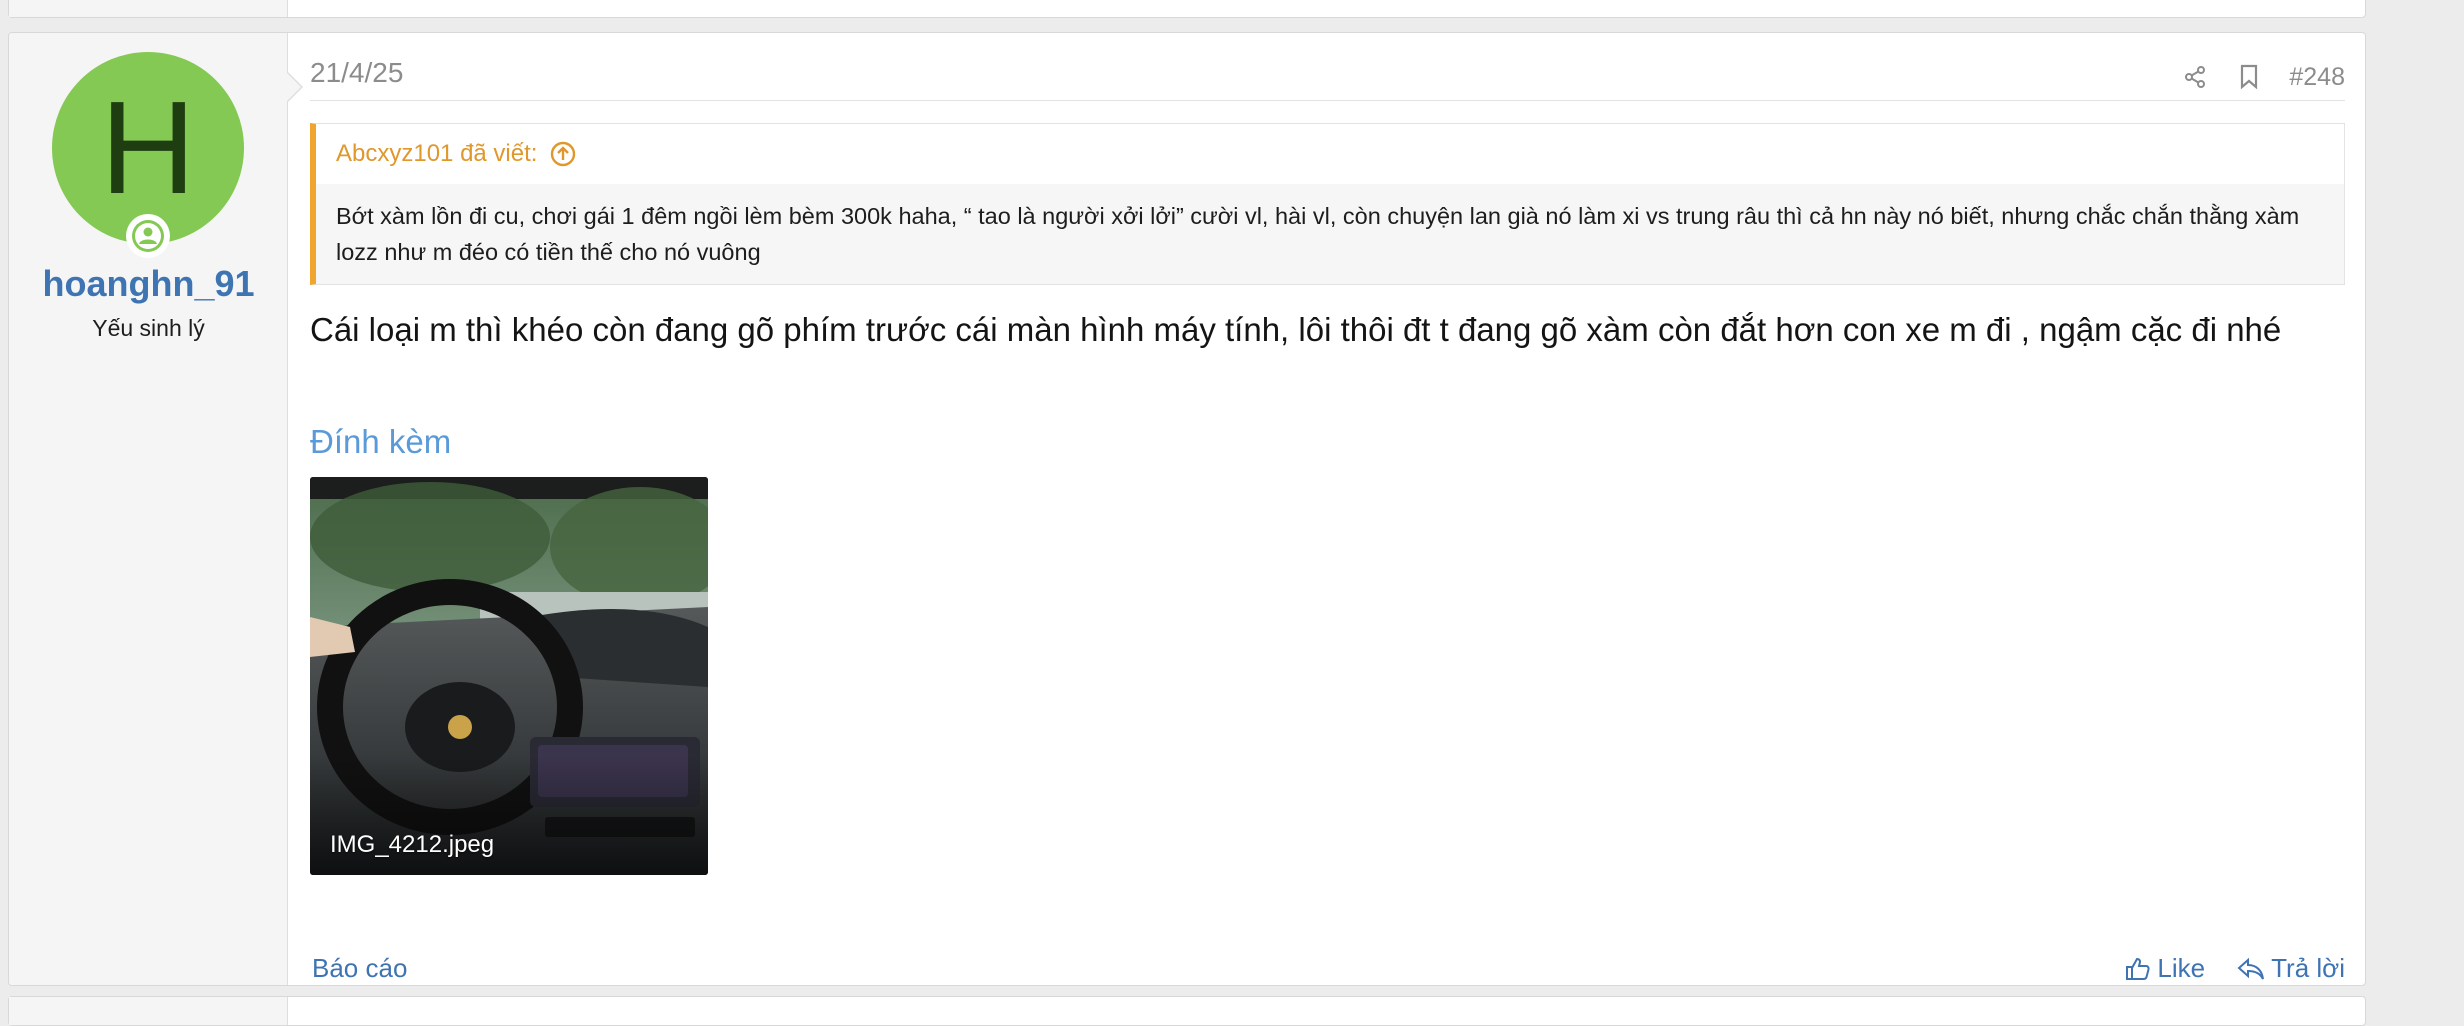 The image size is (2464, 1026). What do you see at coordinates (2219, 968) in the screenshot?
I see `post-footer-actions: Like Trả lời` at bounding box center [2219, 968].